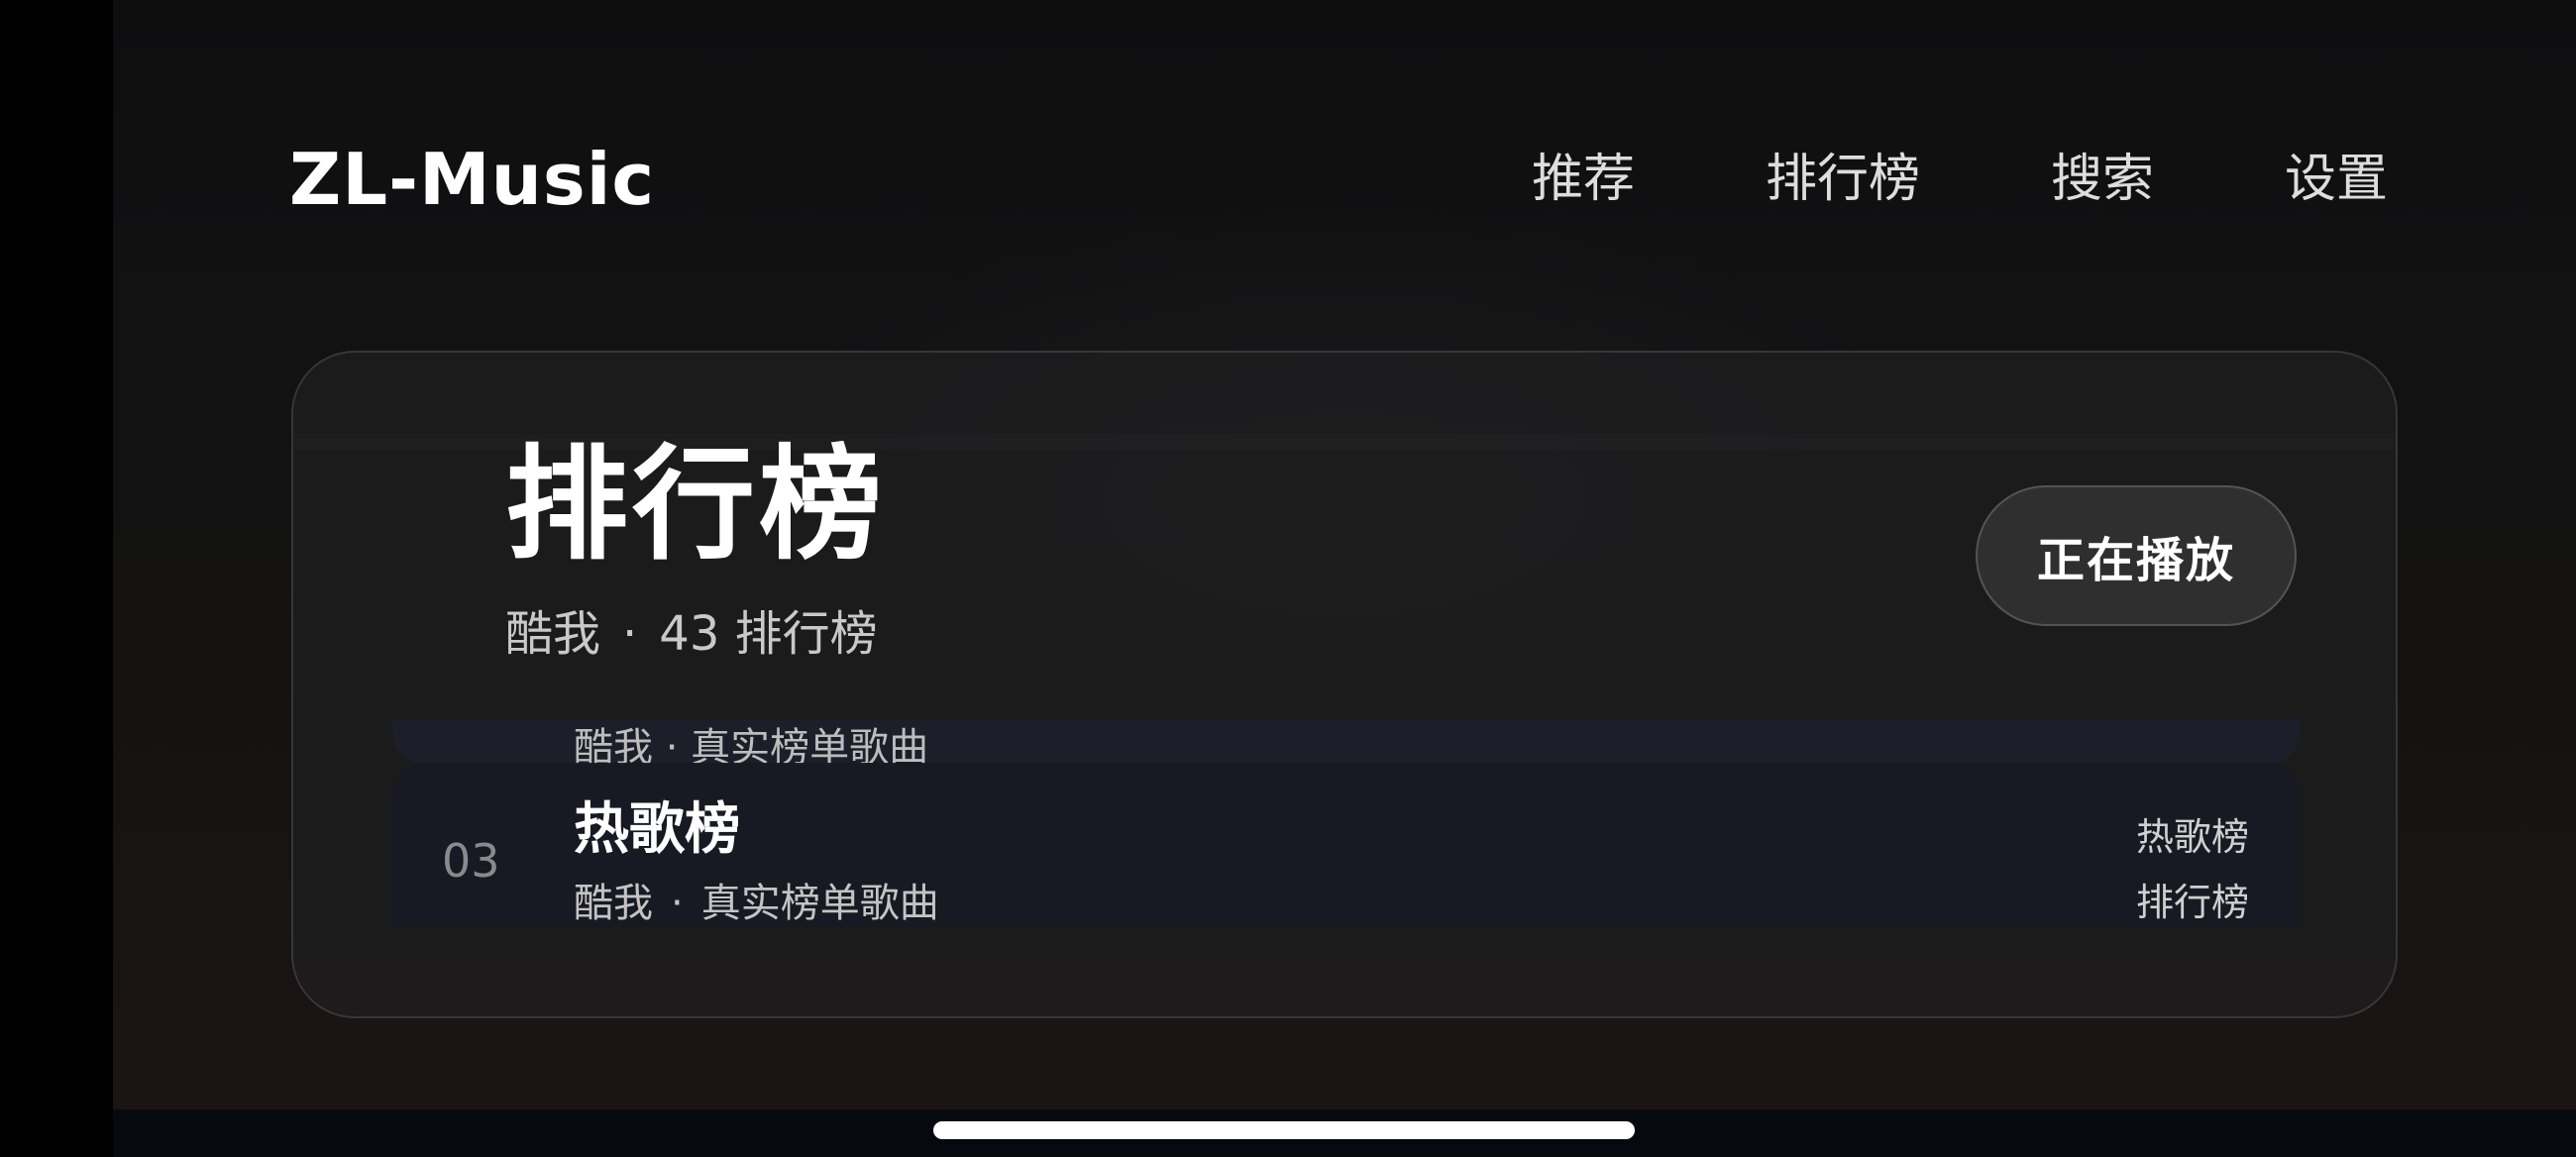 The width and height of the screenshot is (2576, 1157). What do you see at coordinates (553, 634) in the screenshot?
I see `subtitle-source: 酷我` at bounding box center [553, 634].